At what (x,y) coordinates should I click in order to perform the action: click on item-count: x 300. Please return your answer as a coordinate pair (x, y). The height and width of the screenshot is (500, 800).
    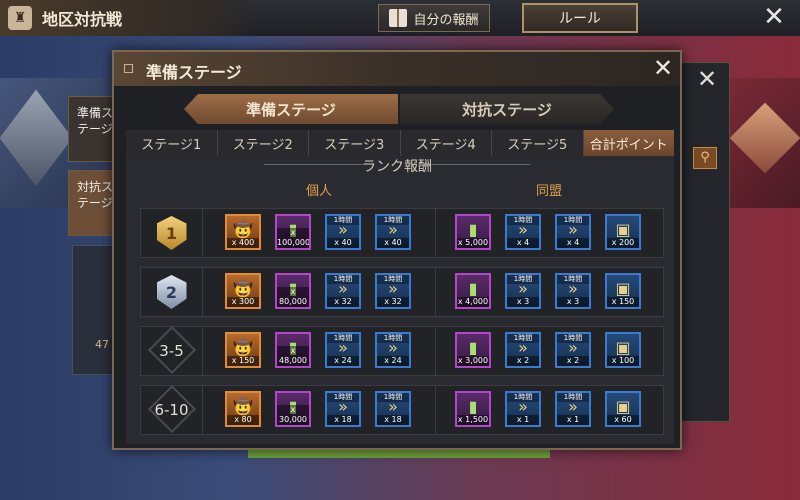
    Looking at the image, I should click on (243, 302).